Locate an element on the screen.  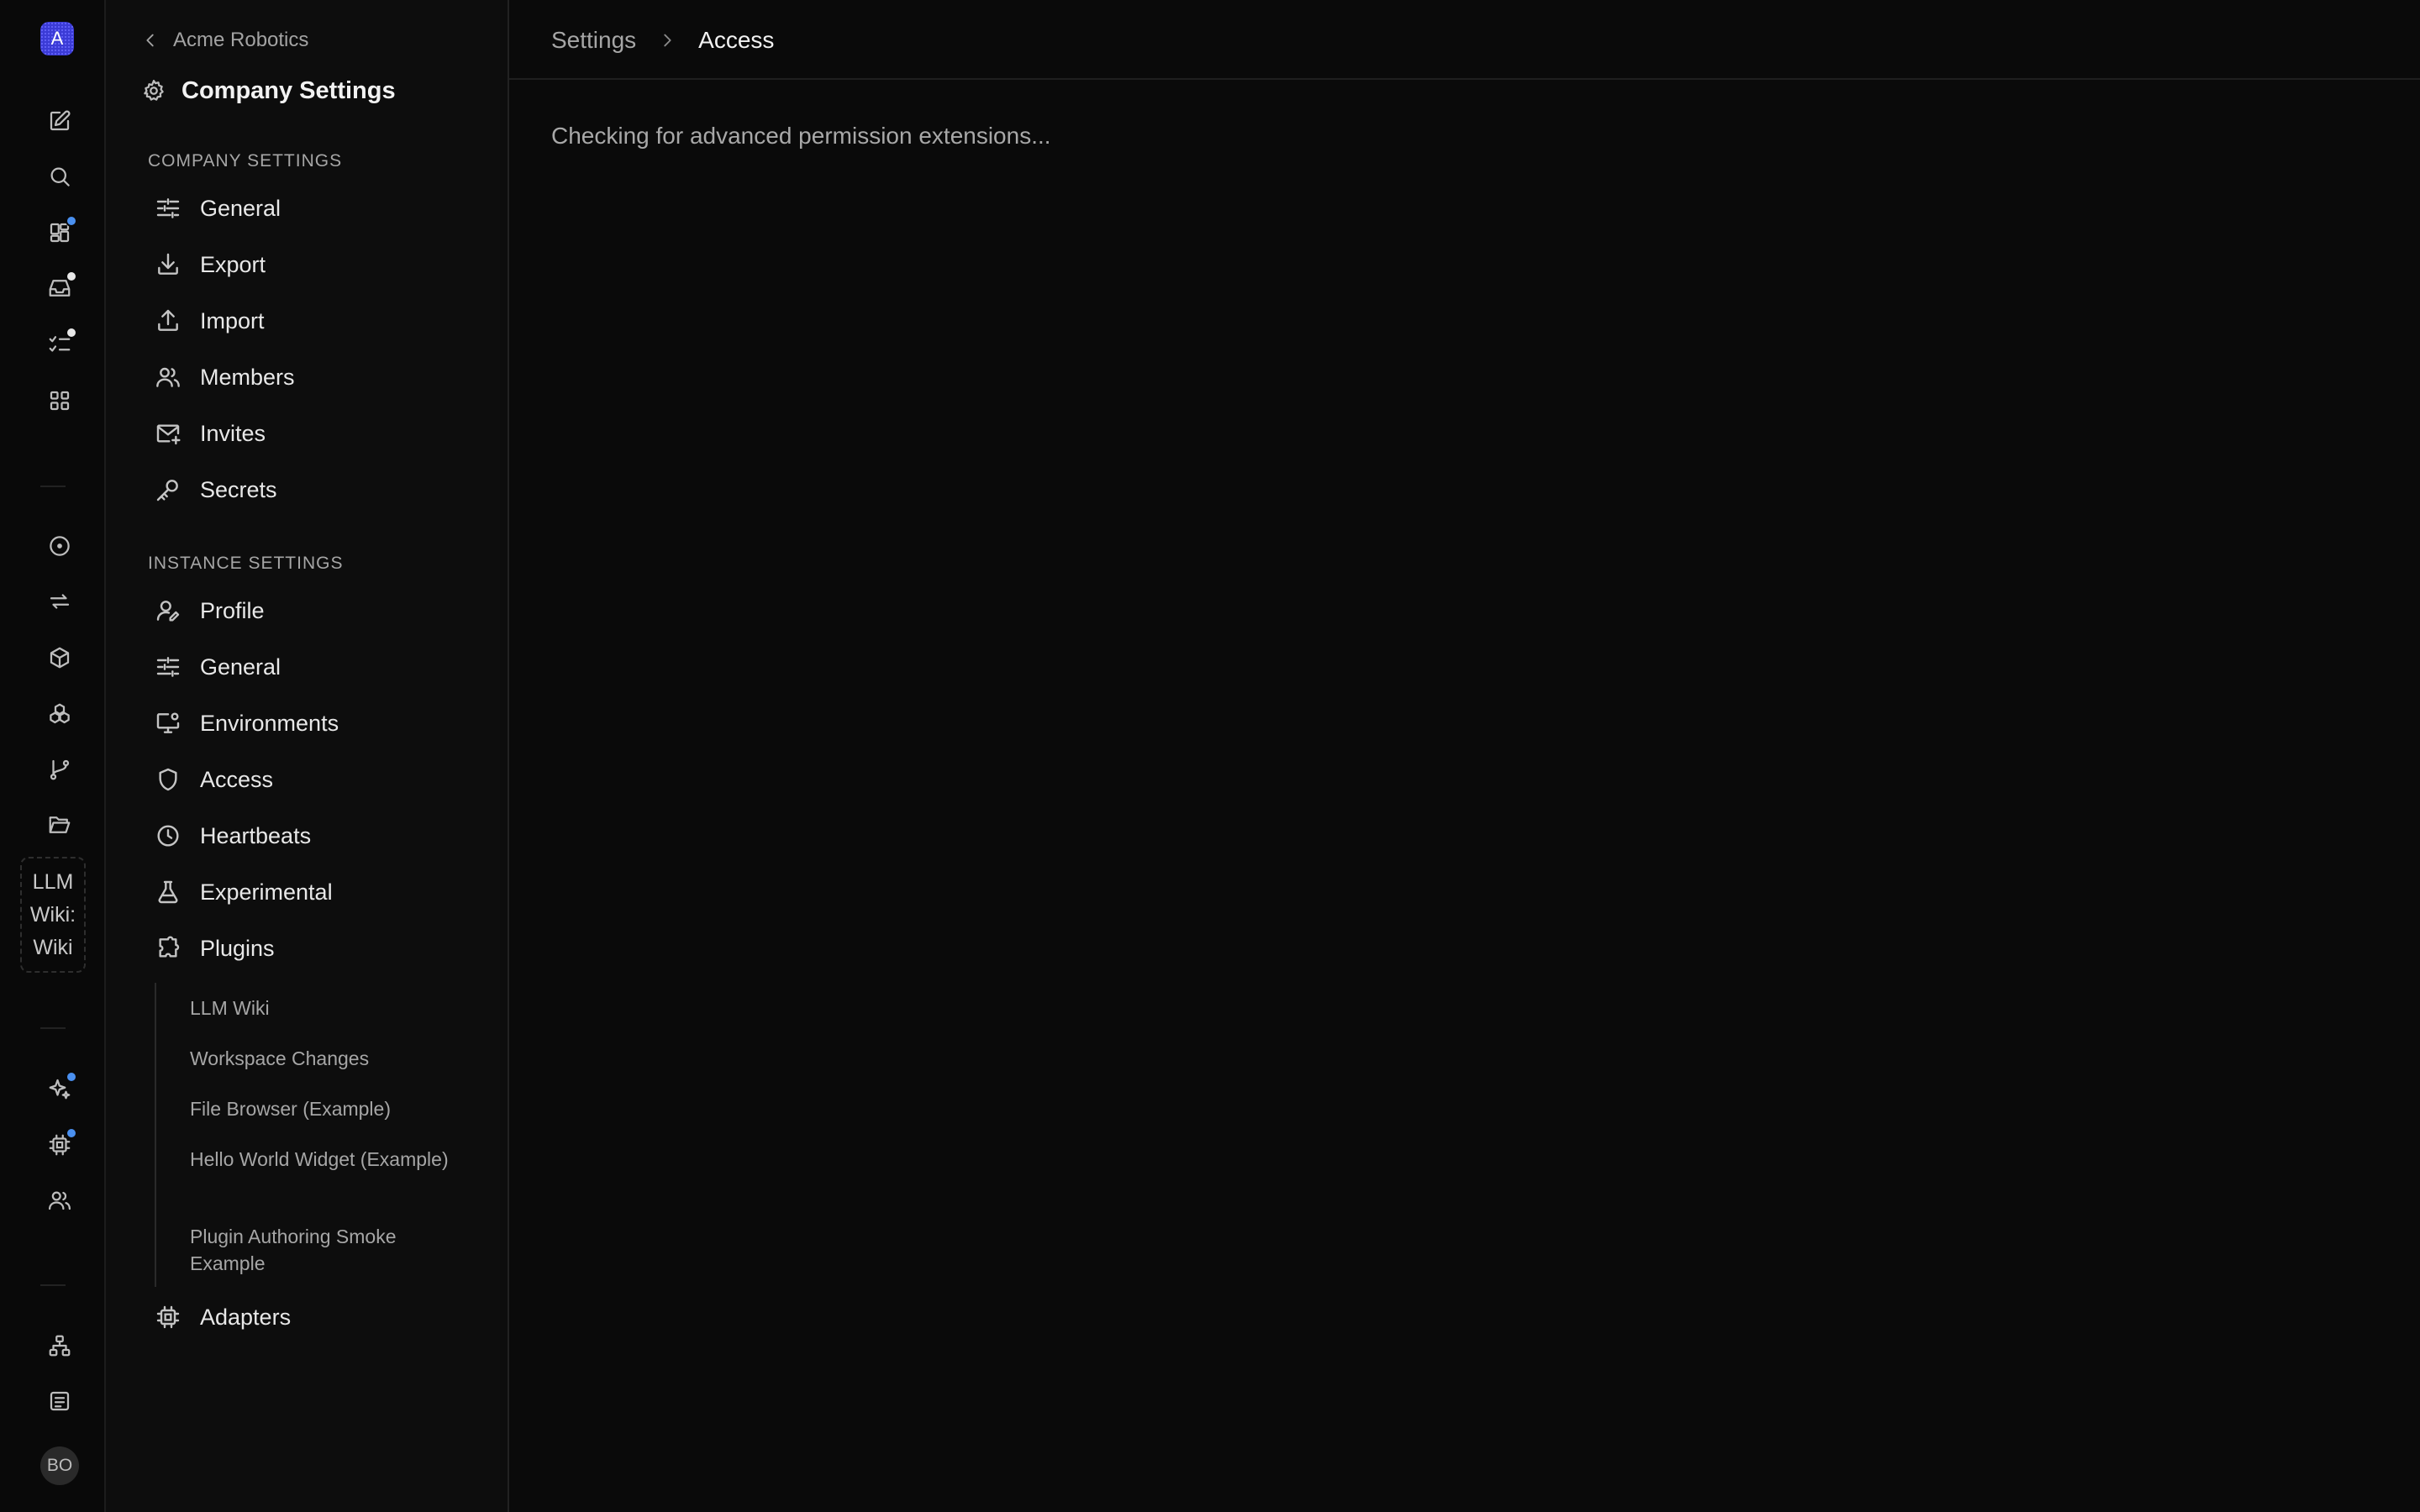
clock-icon is located at coordinates (168, 836).